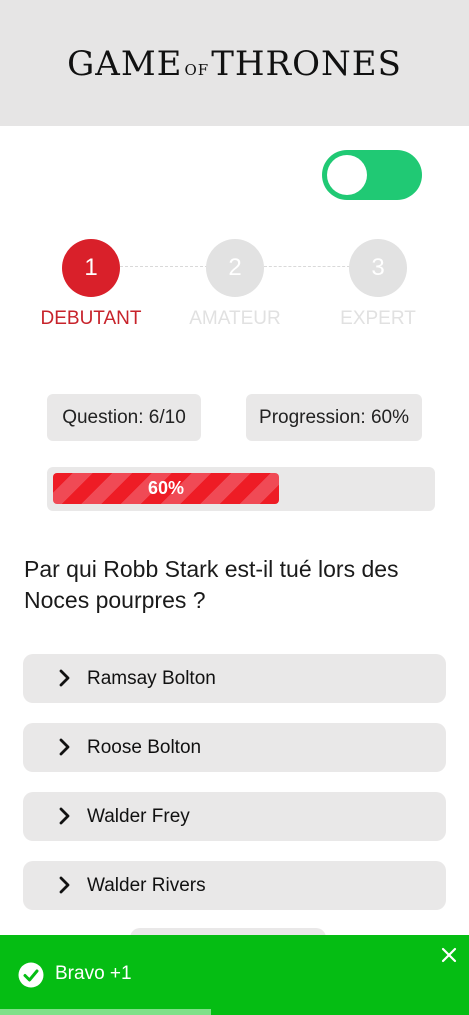  What do you see at coordinates (234, 678) in the screenshot?
I see `answer-option: Ramsay Bolton` at bounding box center [234, 678].